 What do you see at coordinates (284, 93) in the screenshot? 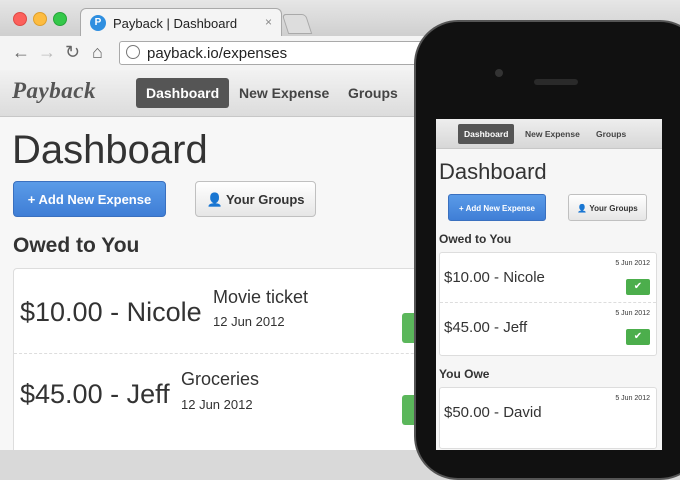
I see `nav-new-expense: New Expense` at bounding box center [284, 93].